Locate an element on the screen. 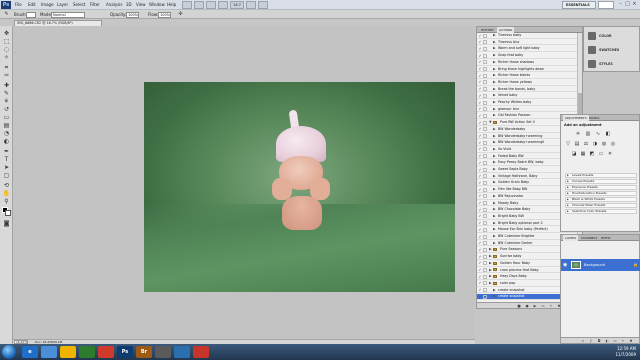 This screenshot has height=360, width=640. black-white-icon: ◑ is located at coordinates (595, 144).